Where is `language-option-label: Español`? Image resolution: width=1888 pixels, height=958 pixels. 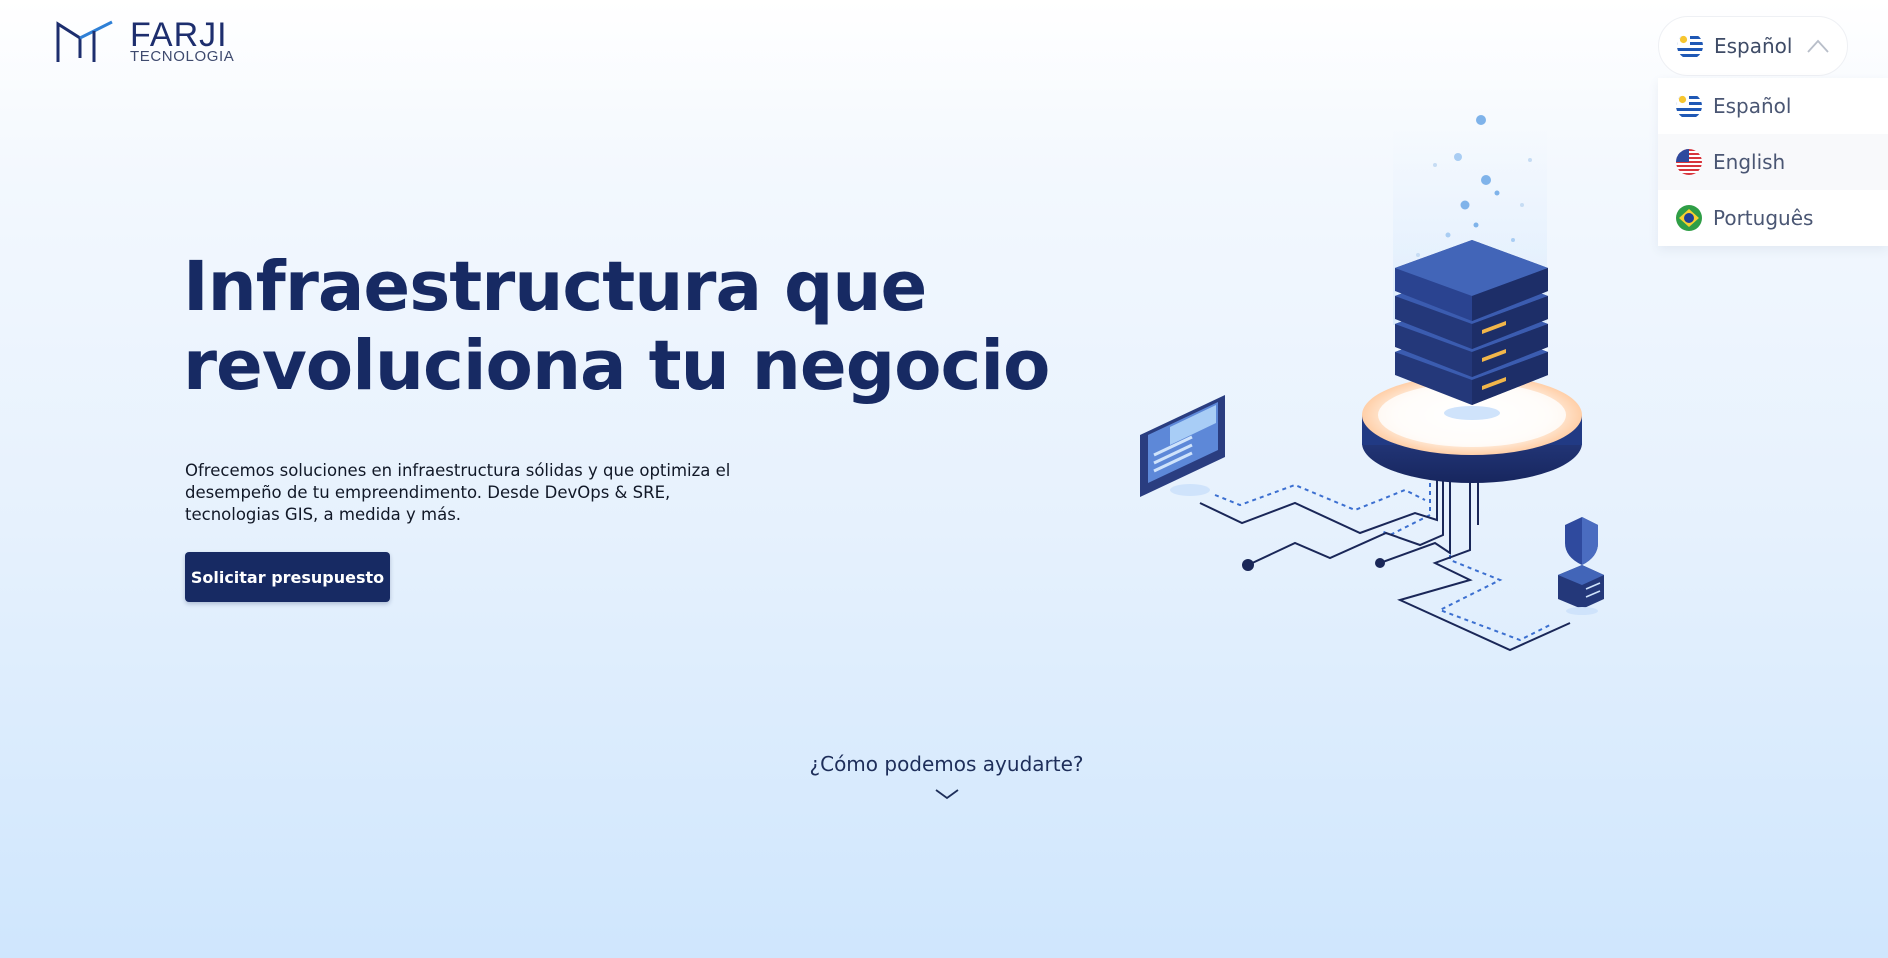 language-option-label: Español is located at coordinates (1752, 106).